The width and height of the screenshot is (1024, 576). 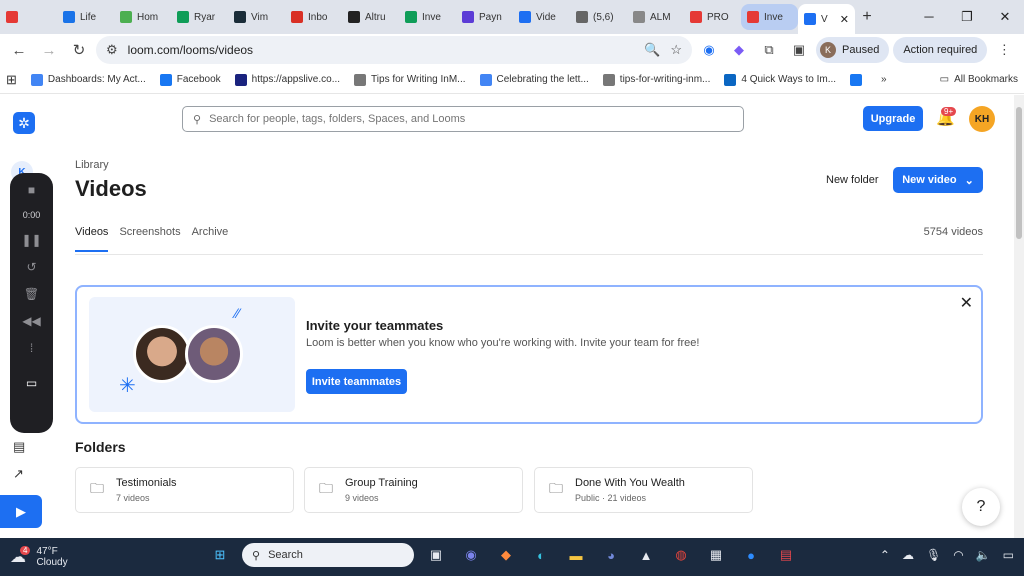 What do you see at coordinates (598, 17) in the screenshot?
I see `browser-tab: (5,6)` at bounding box center [598, 17].